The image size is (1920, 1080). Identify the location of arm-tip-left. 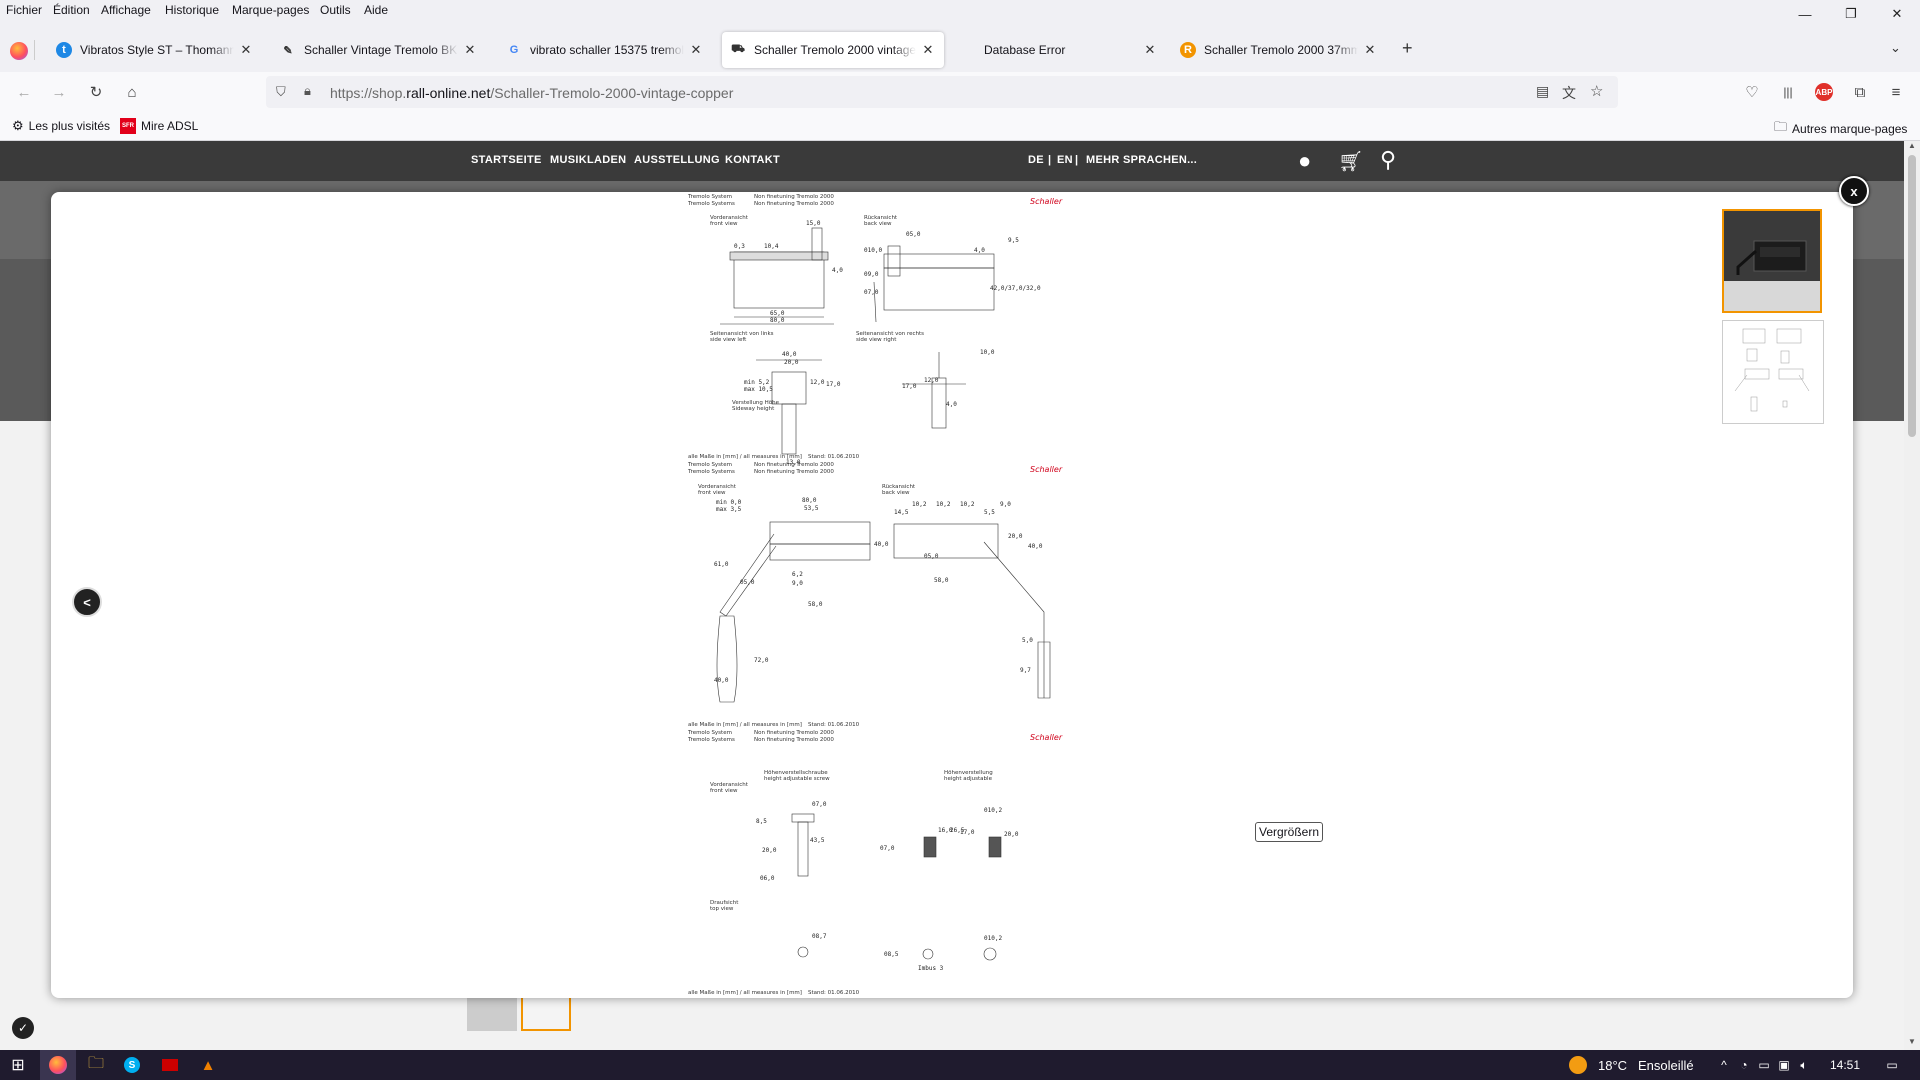
(727, 659).